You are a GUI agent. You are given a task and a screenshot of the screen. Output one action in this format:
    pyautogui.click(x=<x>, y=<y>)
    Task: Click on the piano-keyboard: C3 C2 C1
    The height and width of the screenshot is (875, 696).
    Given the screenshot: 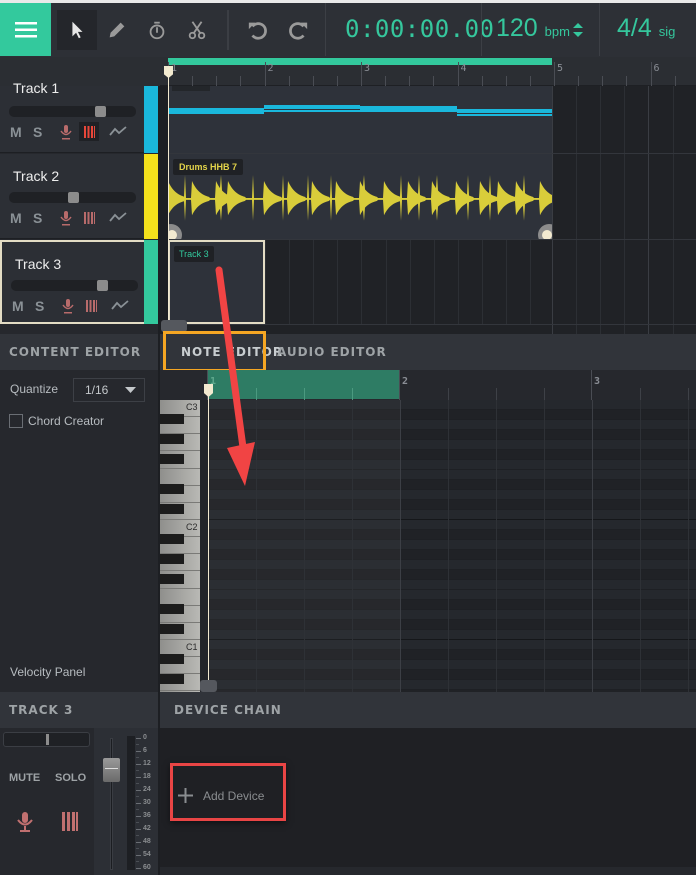 What is the action you would take?
    pyautogui.click(x=180, y=546)
    